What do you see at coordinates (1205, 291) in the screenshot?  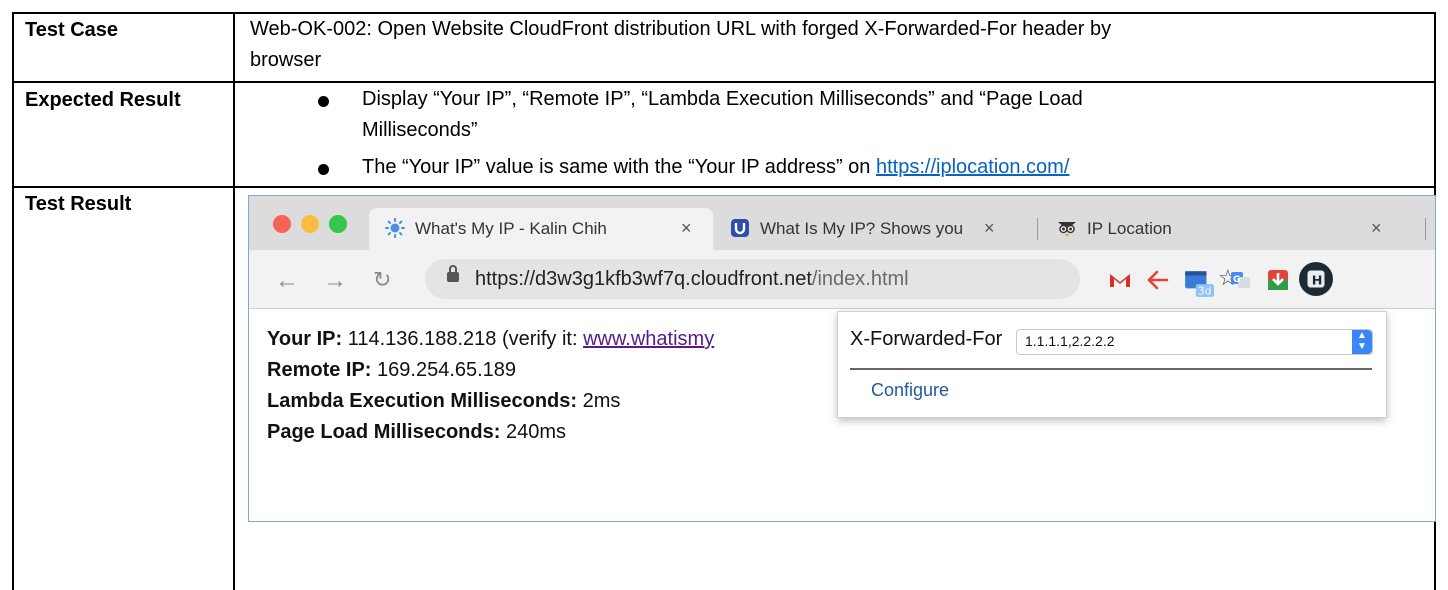 I see `3d-badge-text: 3d` at bounding box center [1205, 291].